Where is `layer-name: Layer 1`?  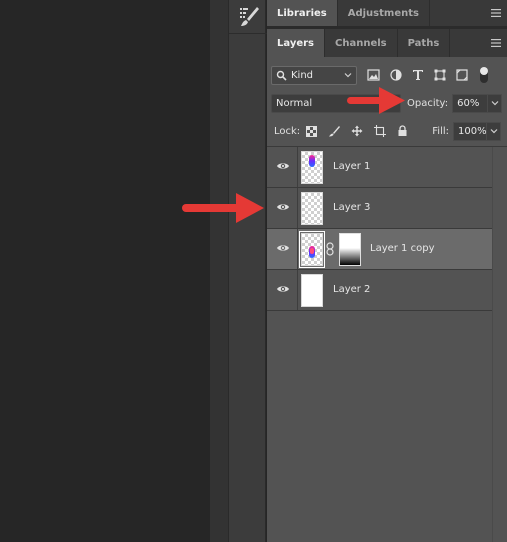 layer-name: Layer 1 is located at coordinates (352, 166).